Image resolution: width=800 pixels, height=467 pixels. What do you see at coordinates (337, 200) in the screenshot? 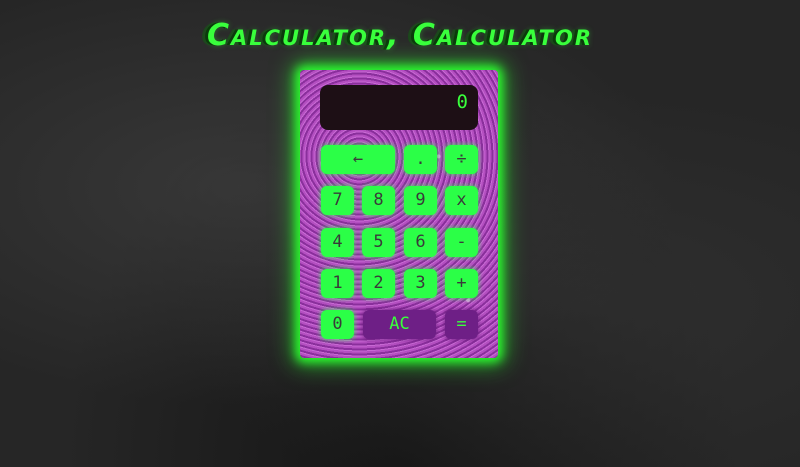
I see `digit-7-button: 7` at bounding box center [337, 200].